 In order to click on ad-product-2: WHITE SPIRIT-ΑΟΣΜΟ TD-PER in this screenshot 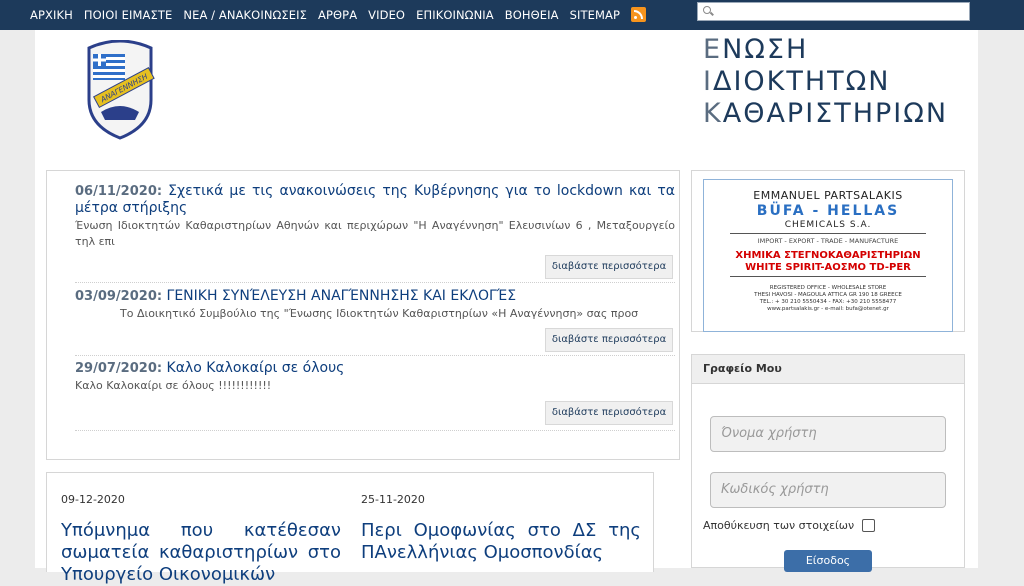, I will do `click(828, 267)`.